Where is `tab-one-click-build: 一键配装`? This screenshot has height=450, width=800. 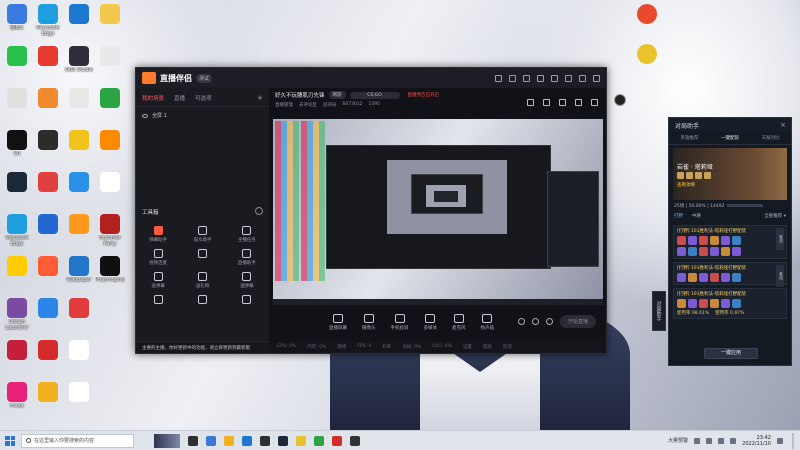 tab-one-click-build: 一键配装 is located at coordinates (730, 138).